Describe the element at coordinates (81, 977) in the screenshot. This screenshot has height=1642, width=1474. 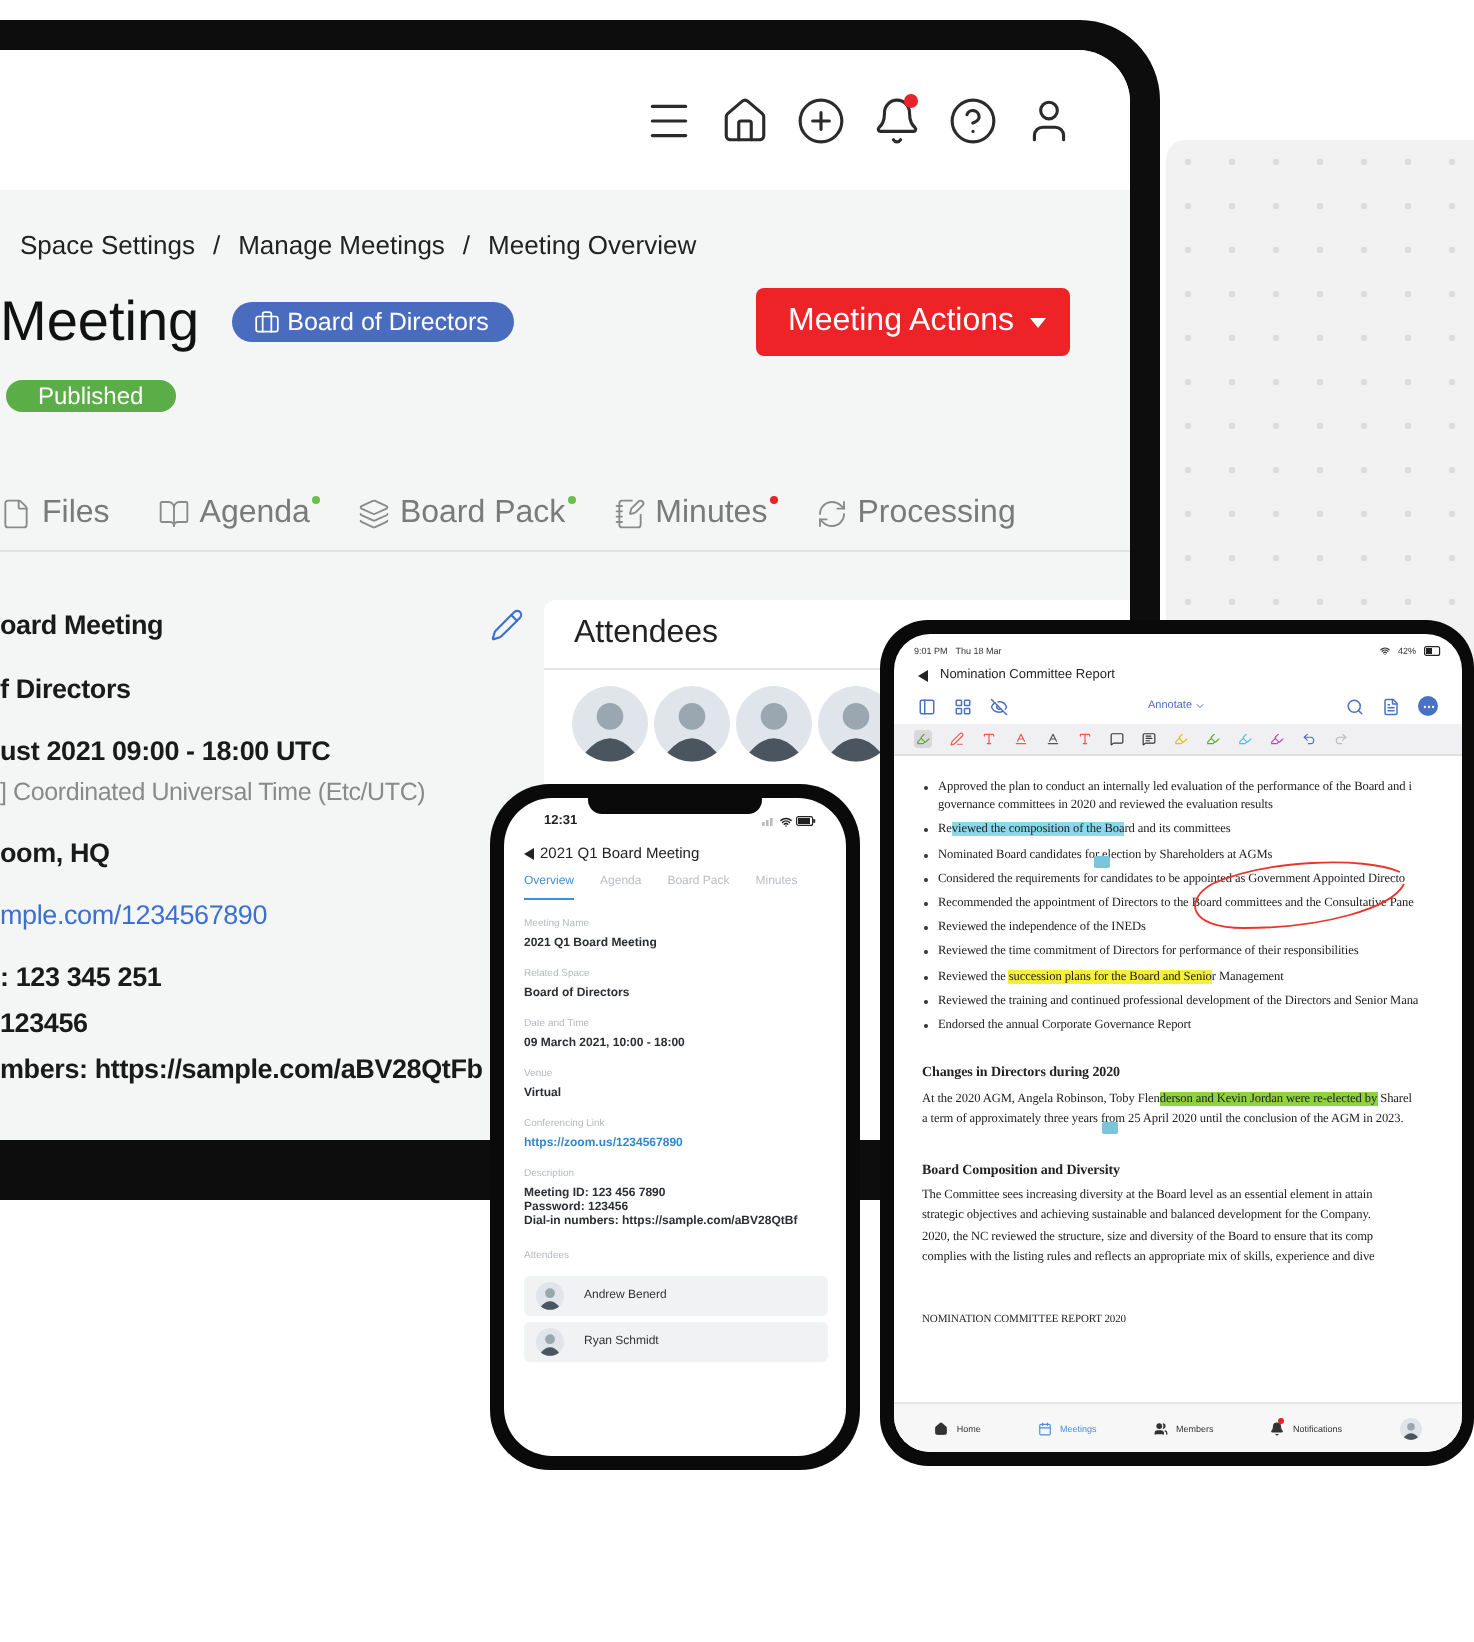
I see `detail-text: : 123 345 251` at that location.